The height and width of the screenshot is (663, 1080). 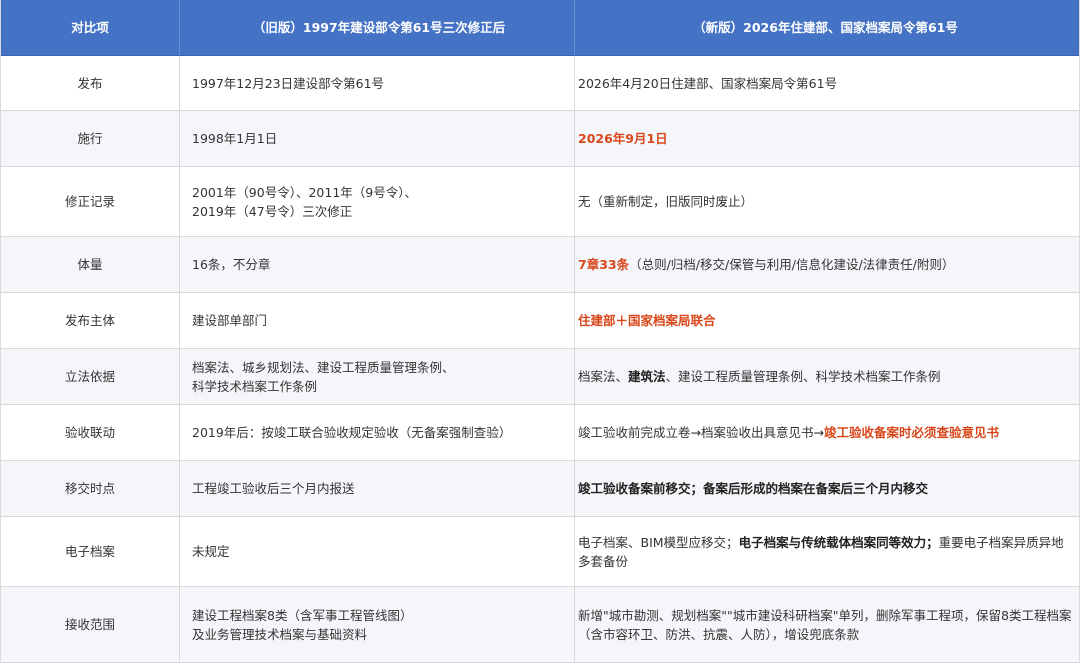 I want to click on old-value-line: 档案法、城乡规划法、建设工程质量管理条例、, so click(x=323, y=367).